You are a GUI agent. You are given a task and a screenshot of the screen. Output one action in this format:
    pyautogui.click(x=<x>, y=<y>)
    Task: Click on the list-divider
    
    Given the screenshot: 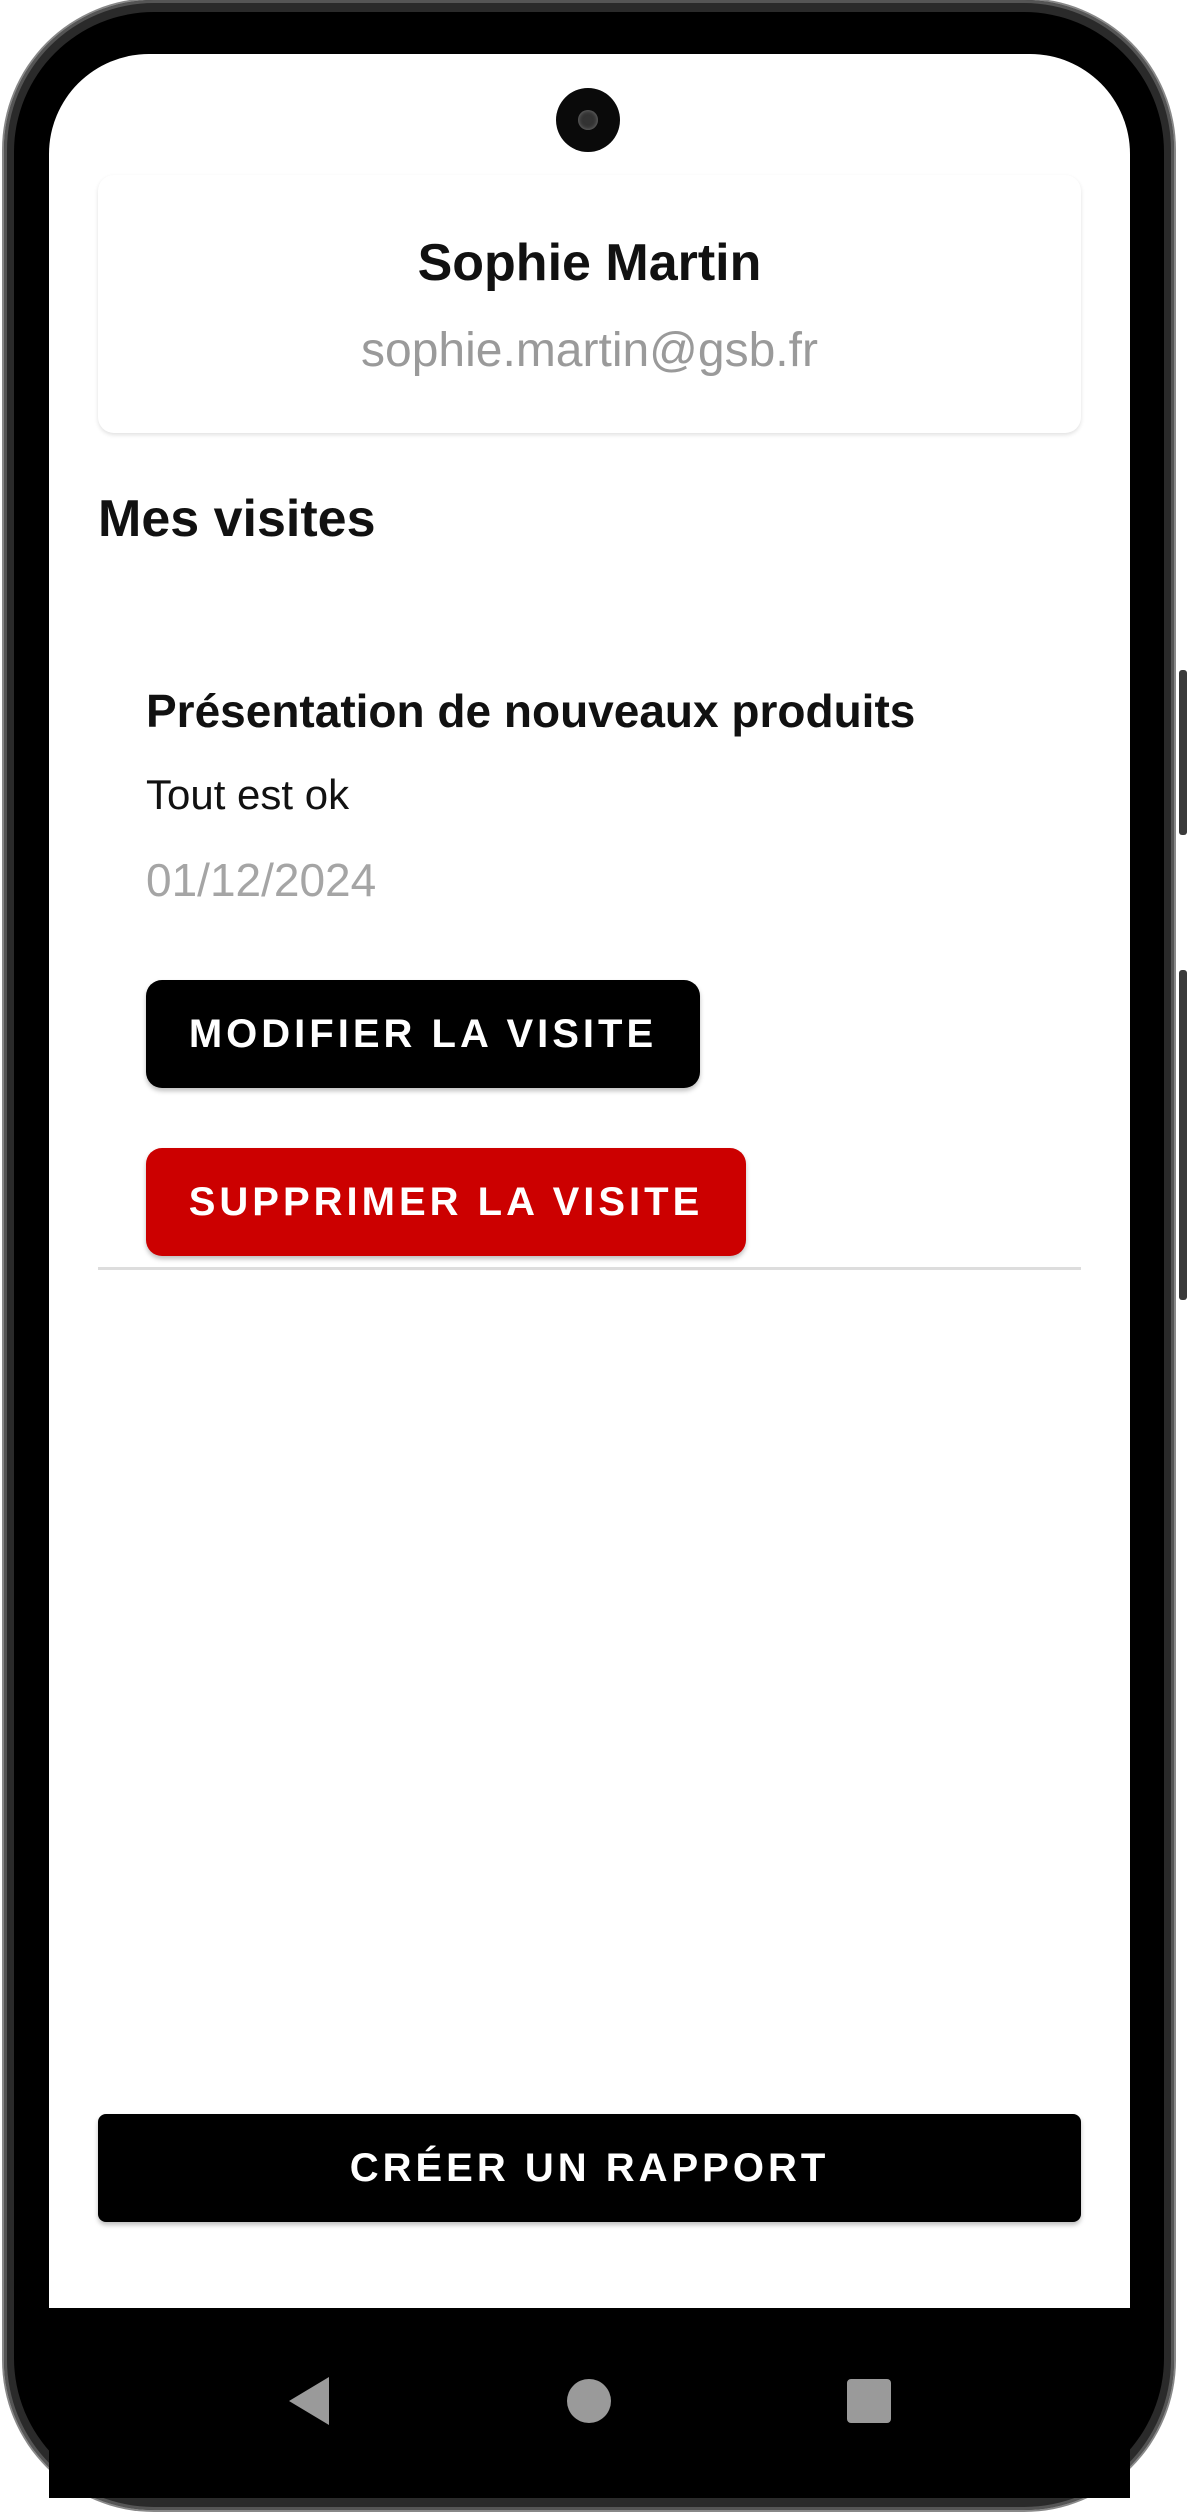 What is the action you would take?
    pyautogui.click(x=589, y=1268)
    